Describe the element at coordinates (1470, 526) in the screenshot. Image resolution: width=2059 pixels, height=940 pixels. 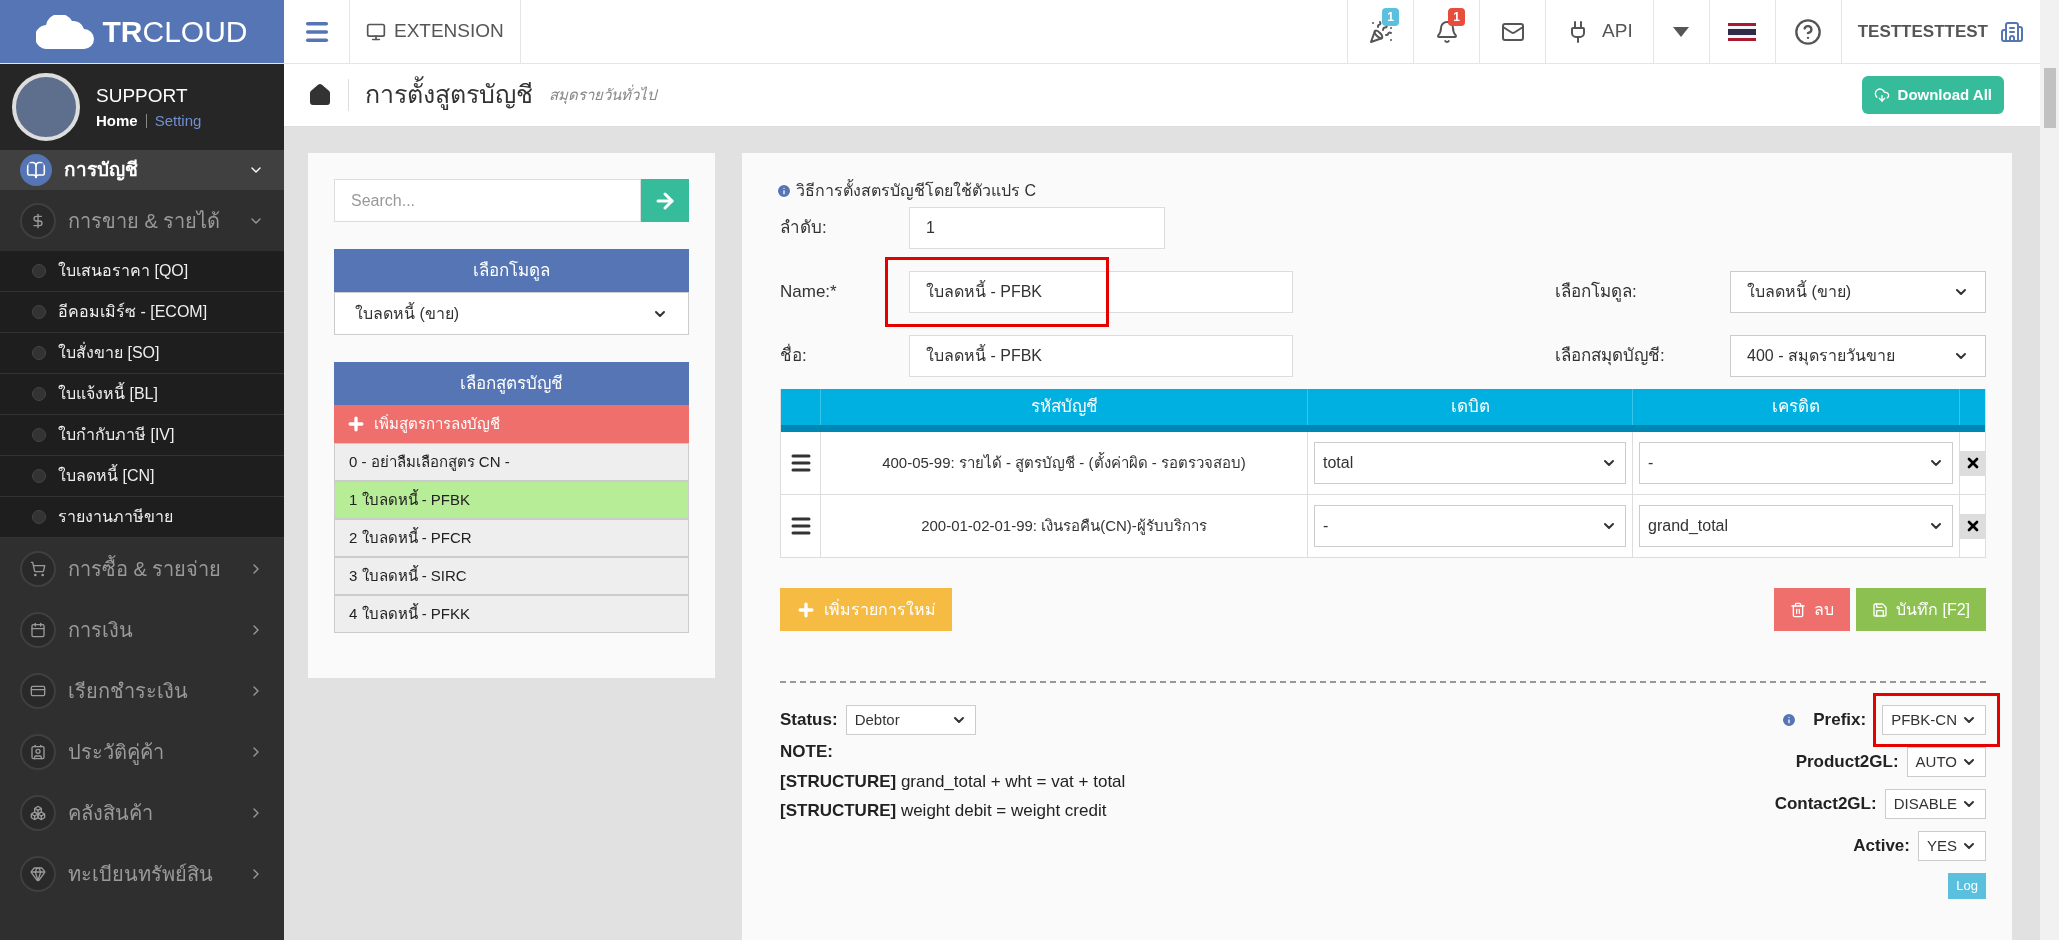
I see `debit-select: -` at that location.